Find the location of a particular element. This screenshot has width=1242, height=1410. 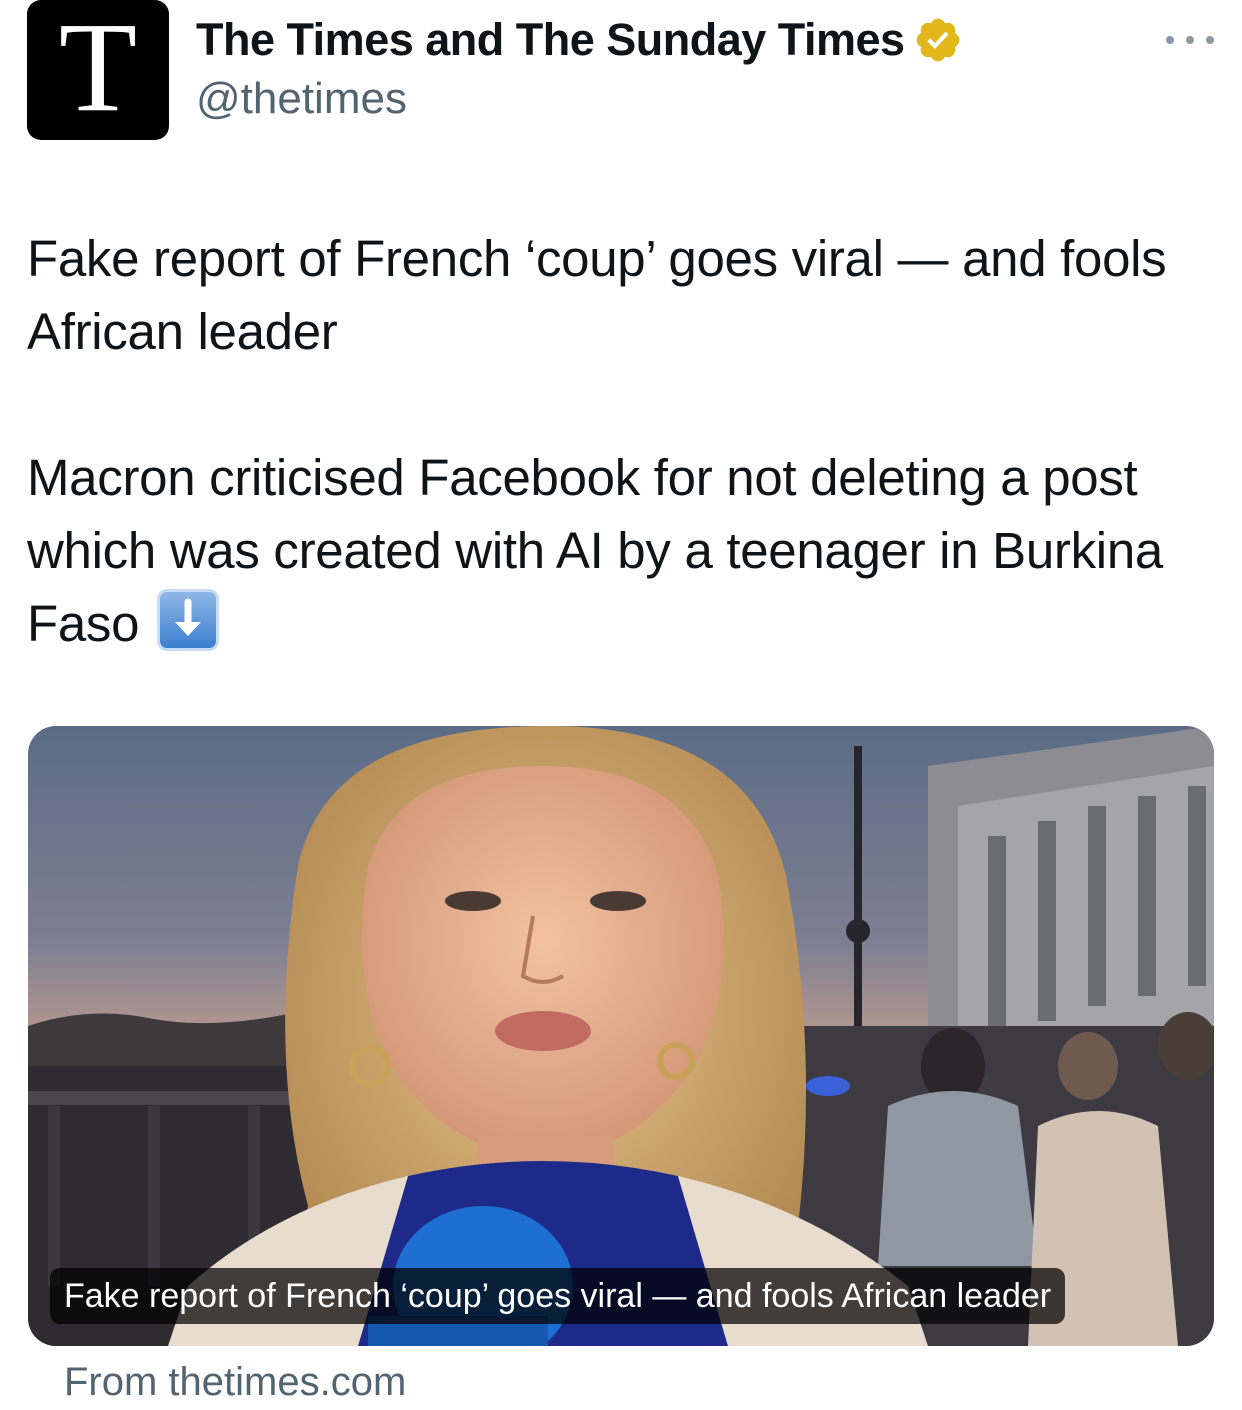

verified-badge-icon is located at coordinates (937, 40).